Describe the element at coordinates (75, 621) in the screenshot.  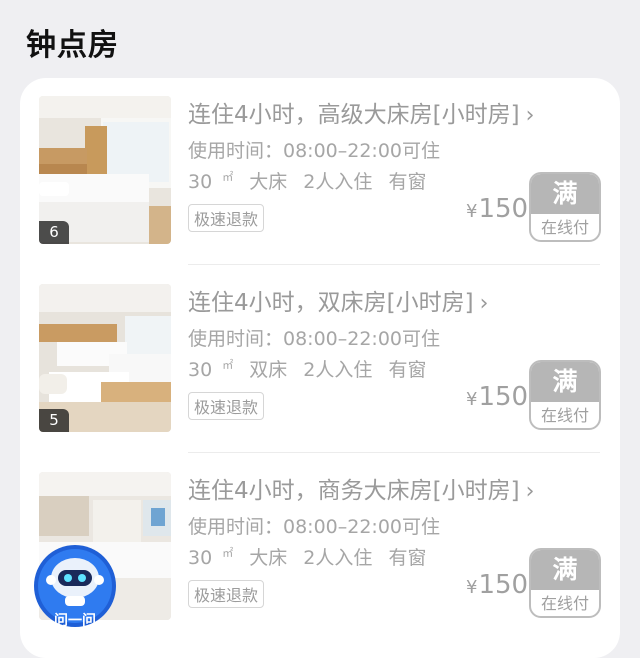
I see `assistant-label: 问一问` at that location.